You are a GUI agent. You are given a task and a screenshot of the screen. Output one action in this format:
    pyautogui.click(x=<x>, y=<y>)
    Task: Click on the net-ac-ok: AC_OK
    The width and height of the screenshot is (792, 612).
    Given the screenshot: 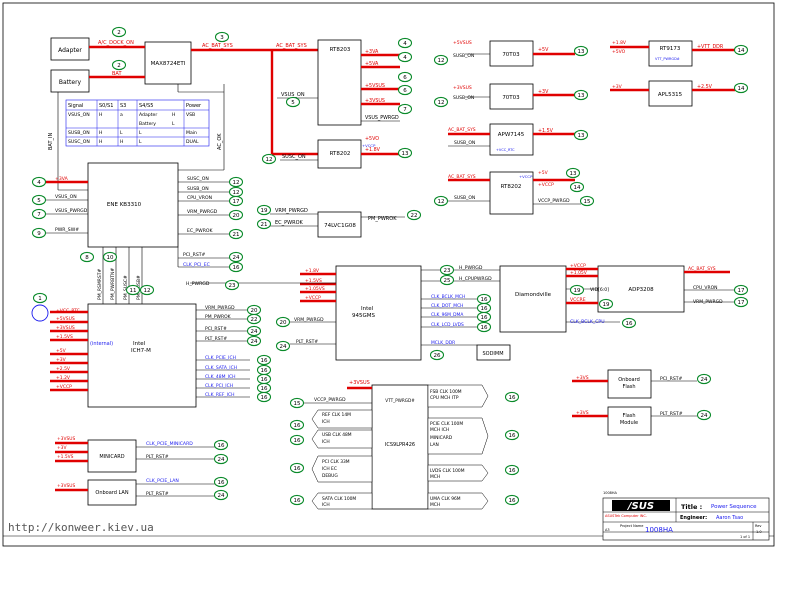 What is the action you would take?
    pyautogui.click(x=220, y=141)
    